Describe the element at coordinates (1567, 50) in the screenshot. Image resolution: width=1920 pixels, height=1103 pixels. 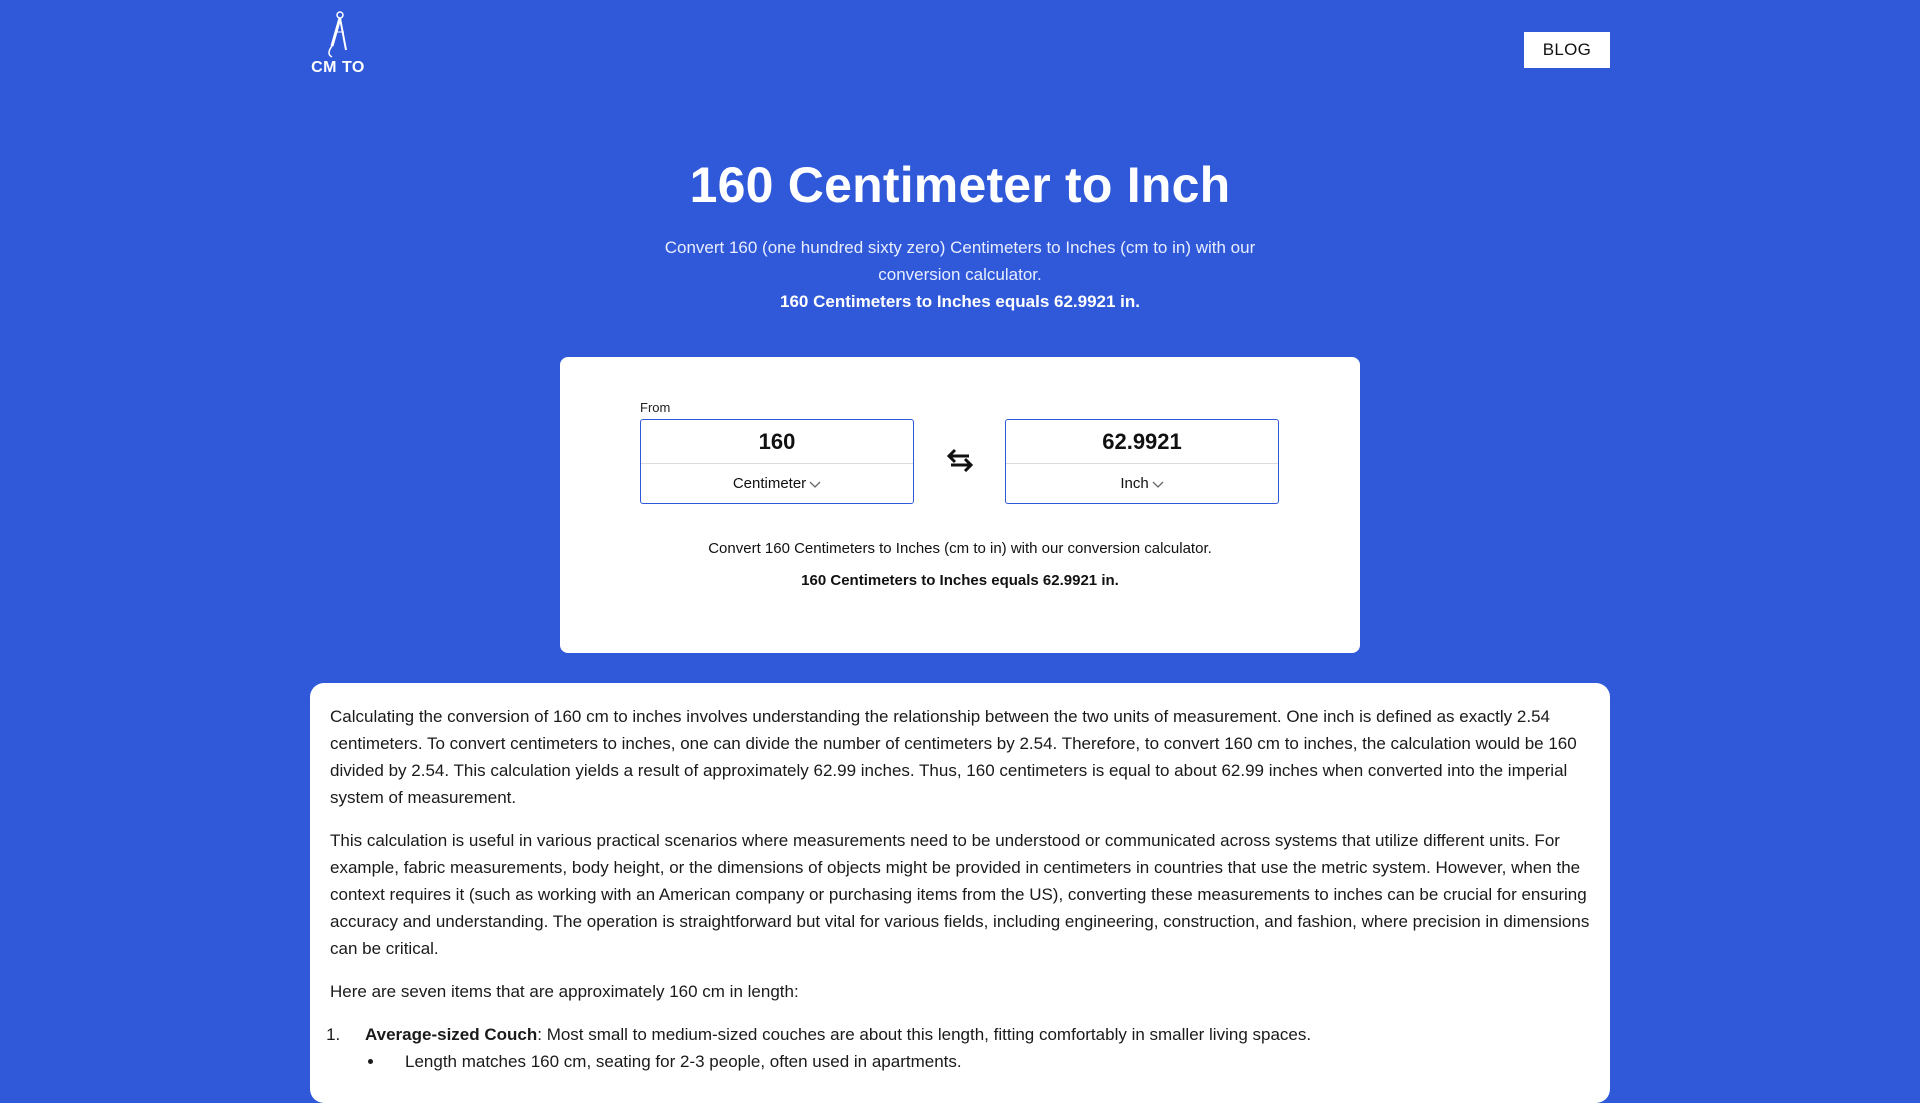
I see `blog-button: BLOG` at that location.